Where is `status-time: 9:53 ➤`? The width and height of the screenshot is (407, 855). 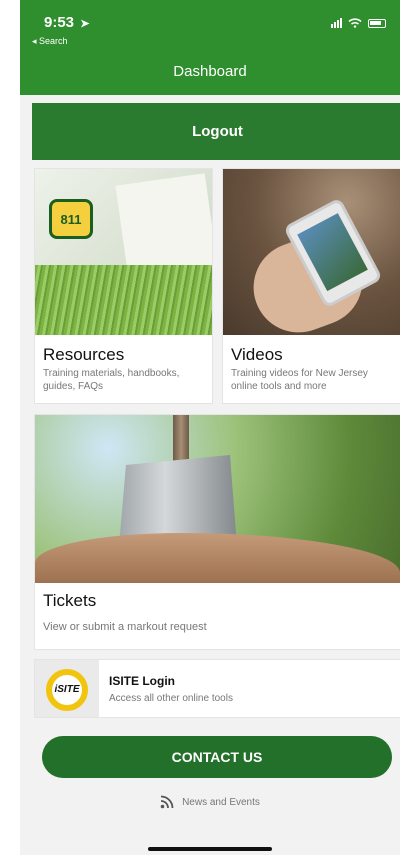 status-time: 9:53 ➤ is located at coordinates (67, 22).